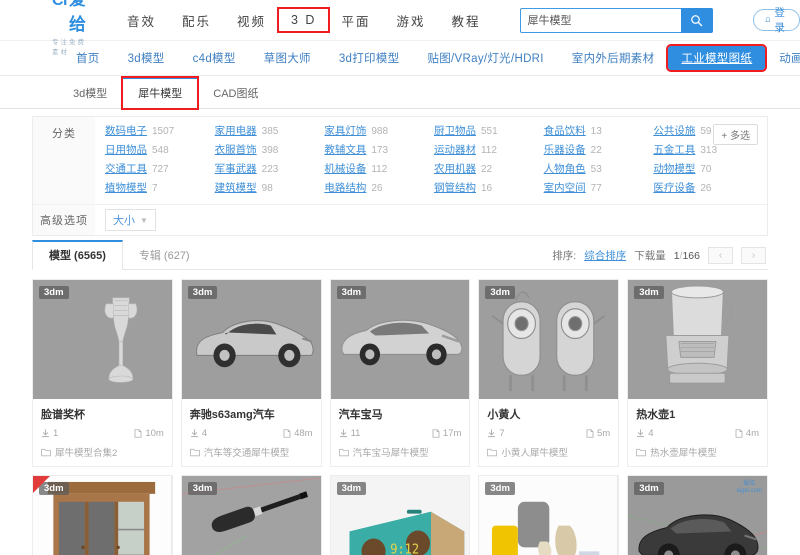 The width and height of the screenshot is (800, 555). I want to click on nav-item-game: 游戏, so click(410, 20).